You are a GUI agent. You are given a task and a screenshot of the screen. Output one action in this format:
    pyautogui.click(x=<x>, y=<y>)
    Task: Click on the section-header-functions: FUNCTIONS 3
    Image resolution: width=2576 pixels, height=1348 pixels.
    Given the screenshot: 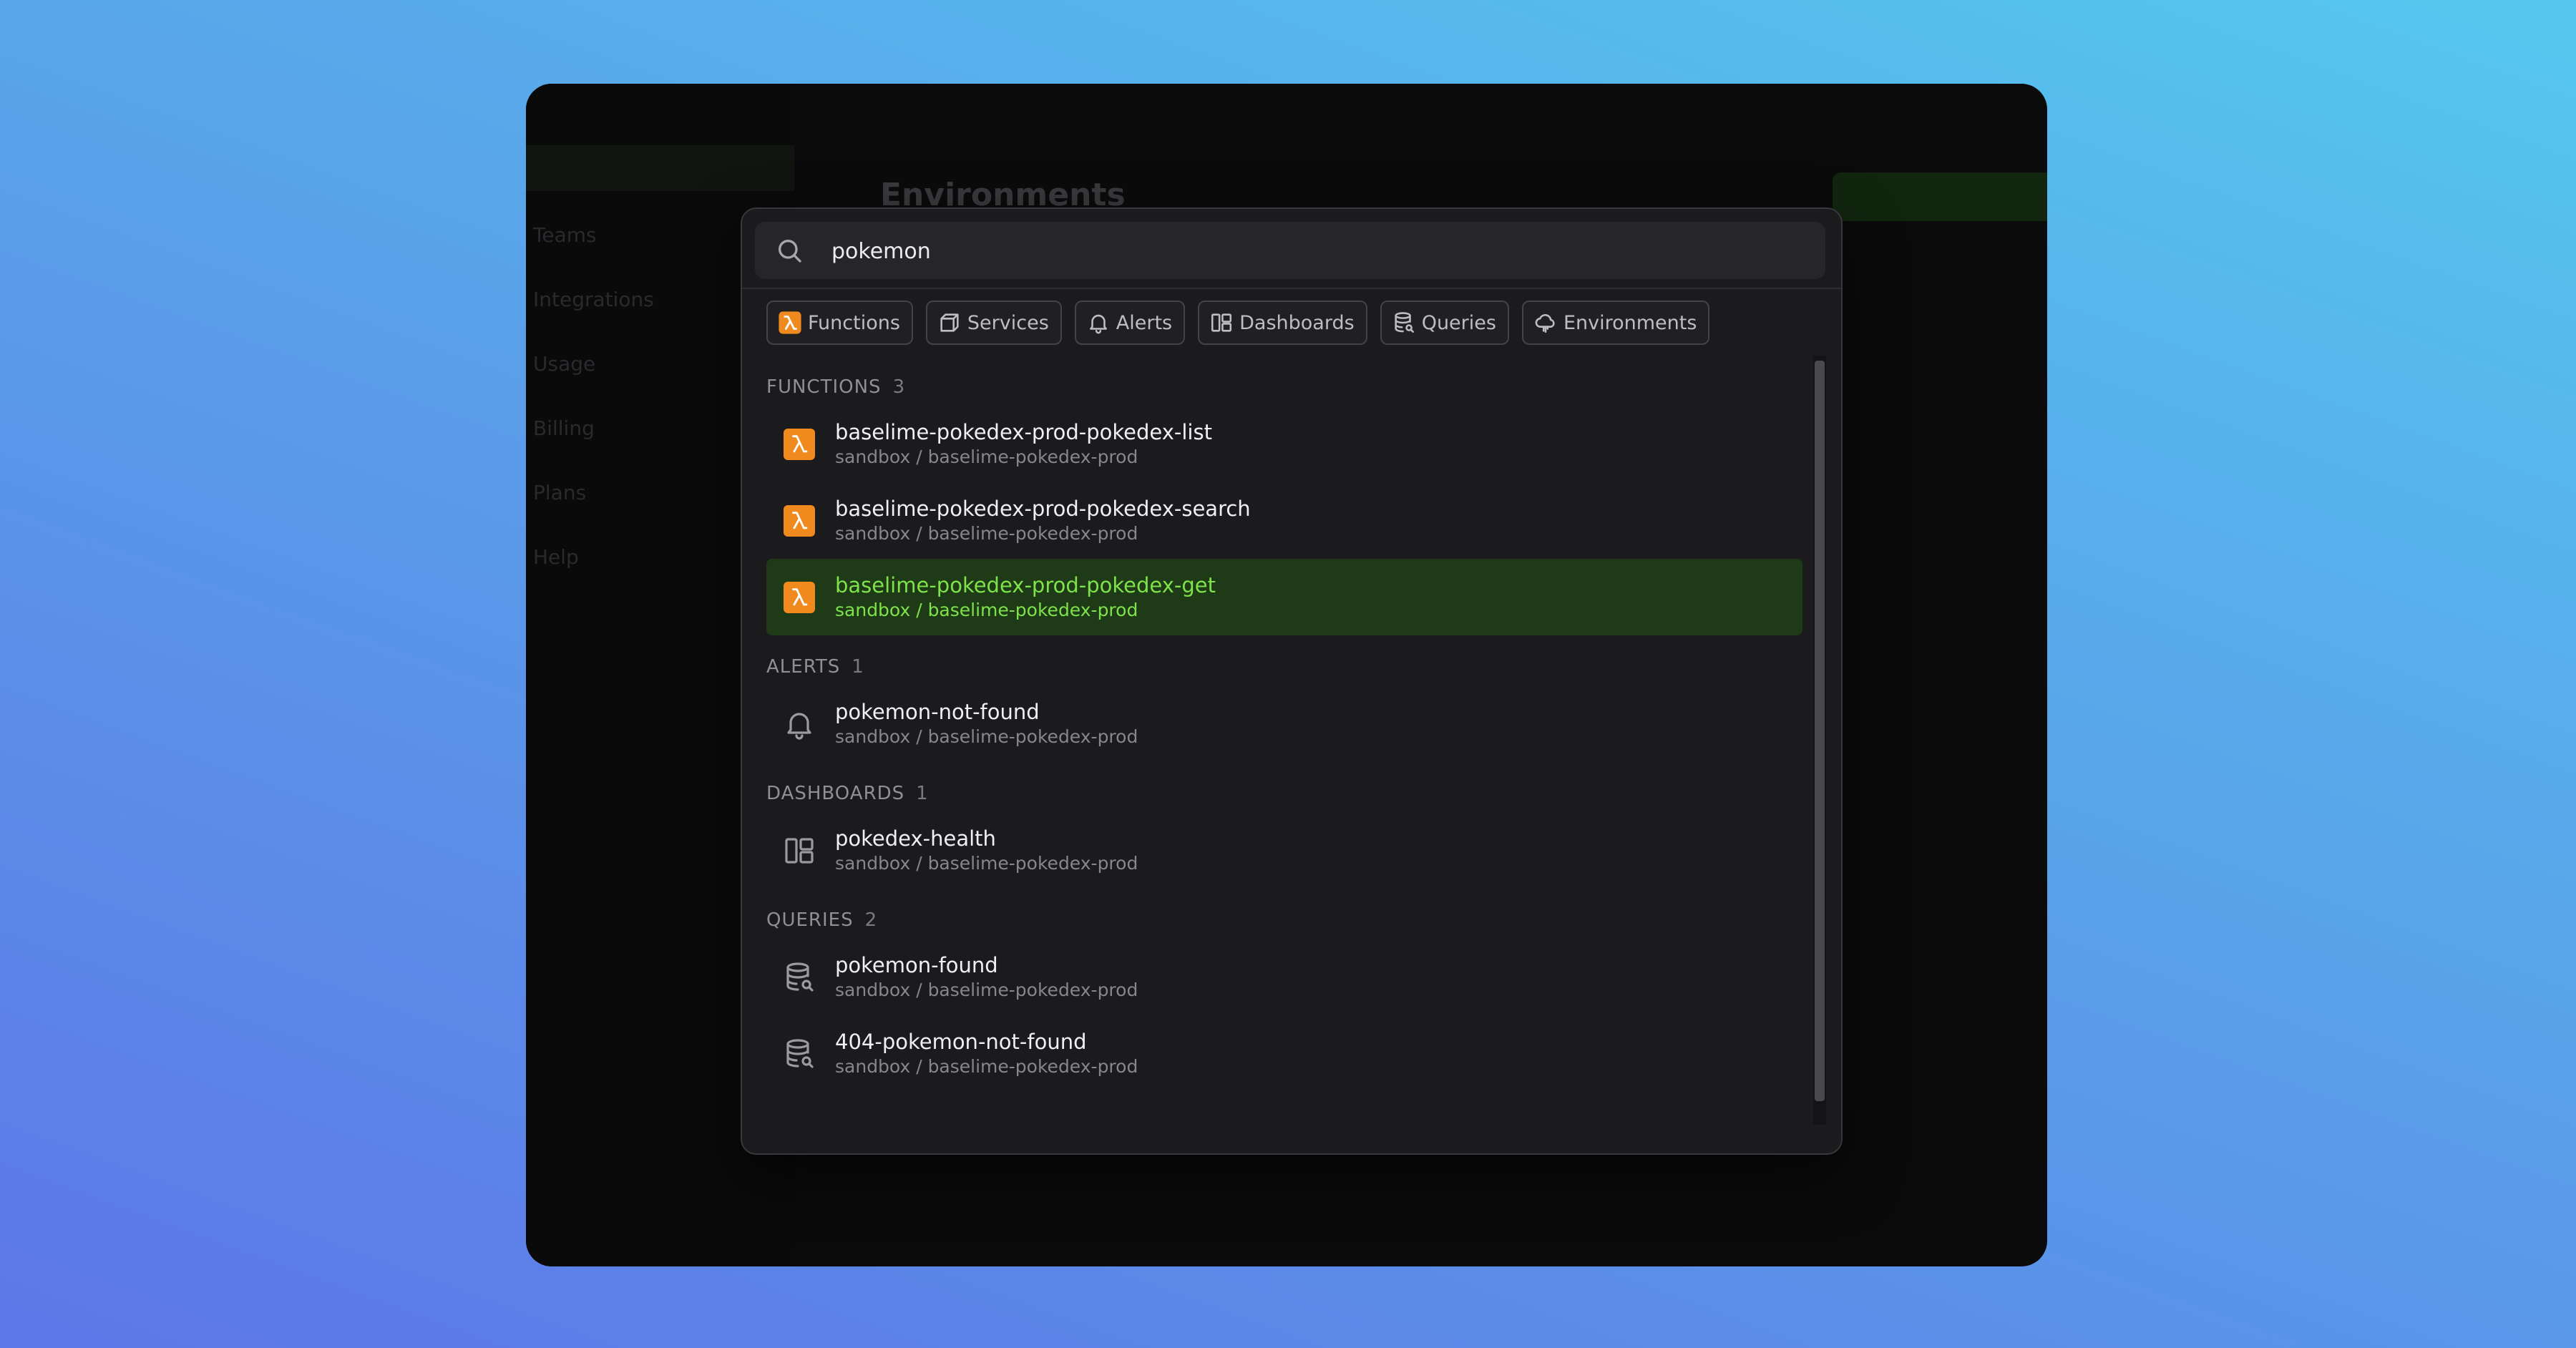 What is the action you would take?
    pyautogui.click(x=1284, y=381)
    